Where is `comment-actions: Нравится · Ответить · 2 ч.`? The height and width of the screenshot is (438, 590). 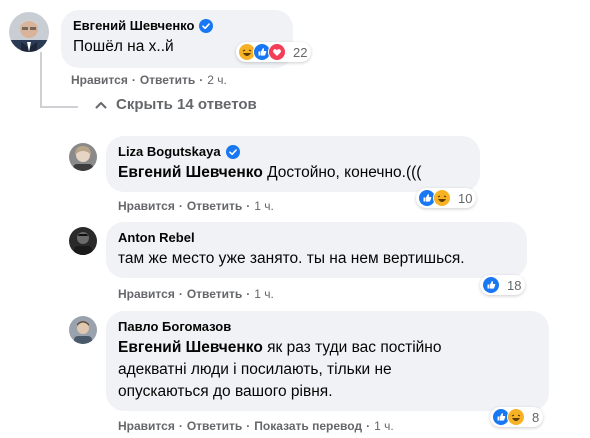
comment-actions: Нравится · Ответить · 2 ч. is located at coordinates (149, 80).